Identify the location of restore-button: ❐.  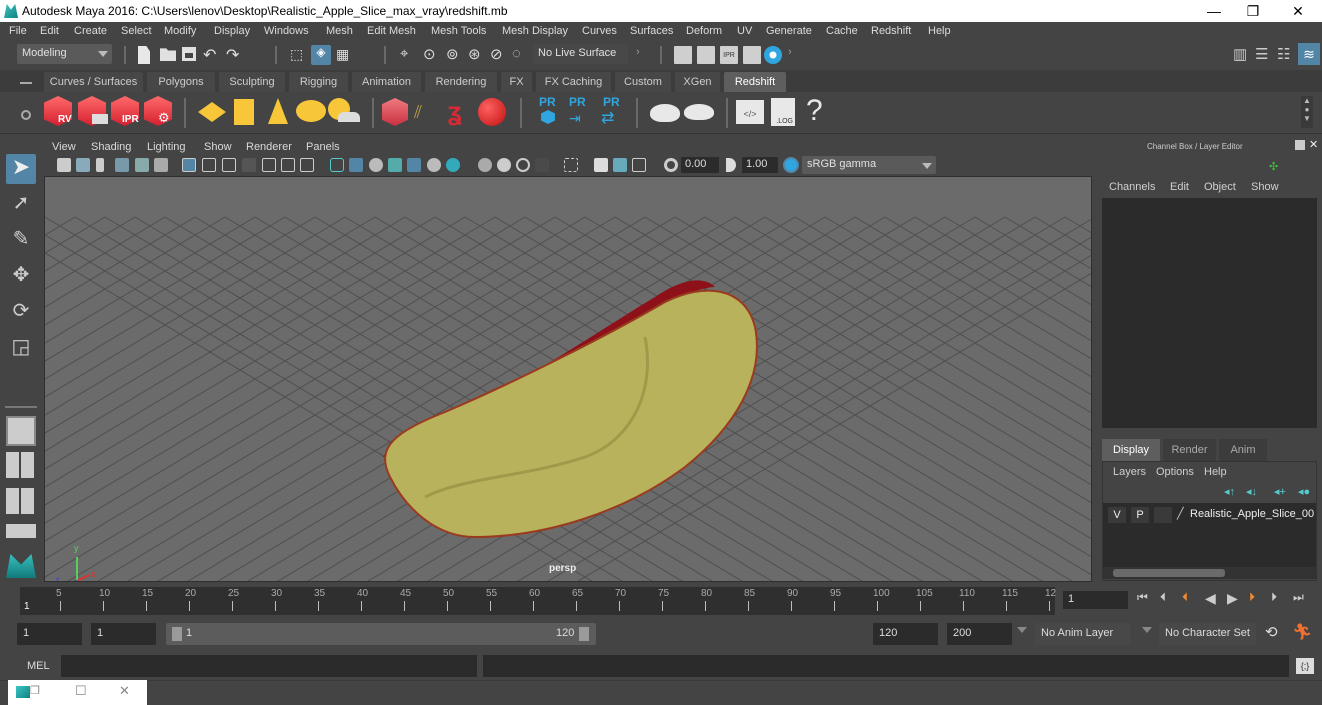
(1253, 11).